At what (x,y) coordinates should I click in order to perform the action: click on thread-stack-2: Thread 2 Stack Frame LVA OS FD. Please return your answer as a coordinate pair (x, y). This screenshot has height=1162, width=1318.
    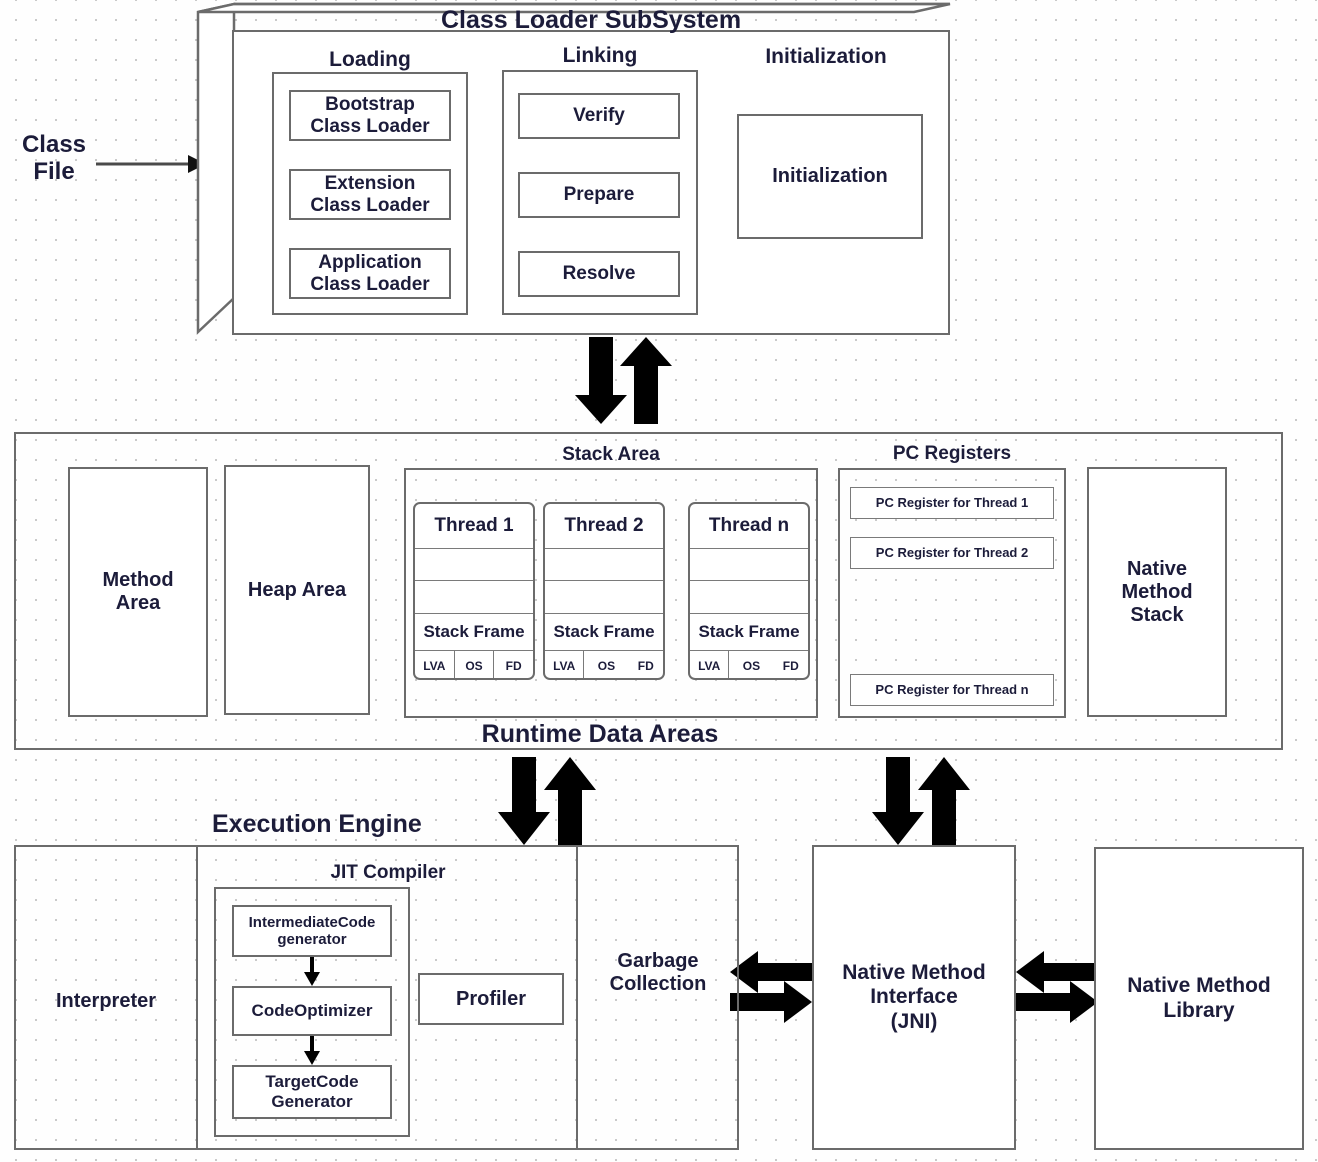
    Looking at the image, I should click on (604, 591).